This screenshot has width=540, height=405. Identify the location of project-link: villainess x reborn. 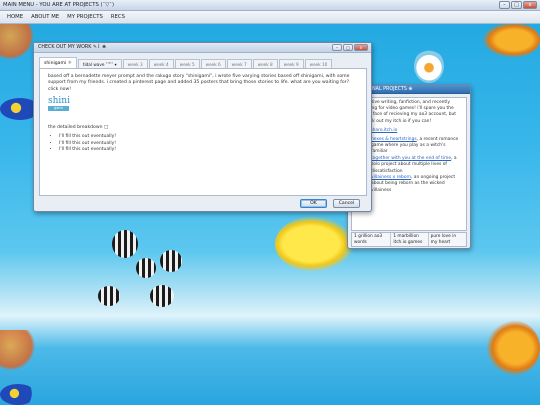
(391, 177).